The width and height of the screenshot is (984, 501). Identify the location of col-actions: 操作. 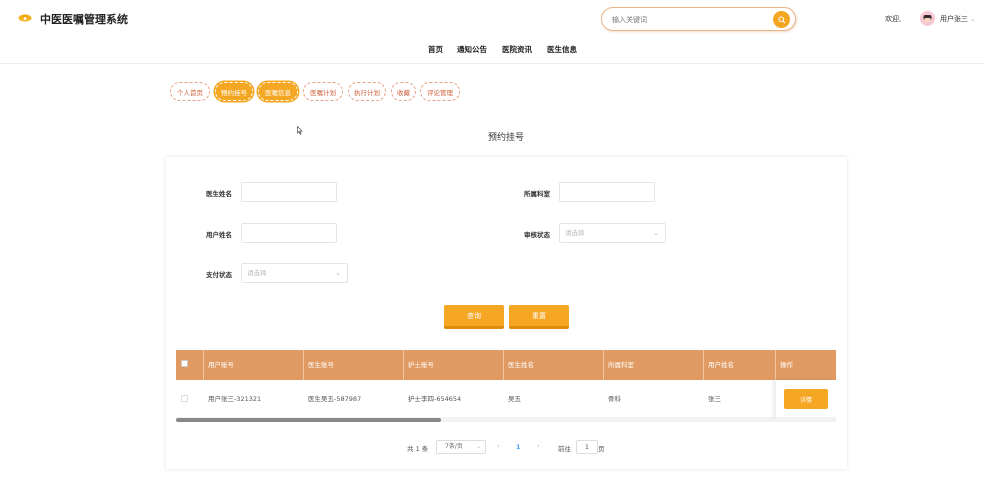
(786, 365).